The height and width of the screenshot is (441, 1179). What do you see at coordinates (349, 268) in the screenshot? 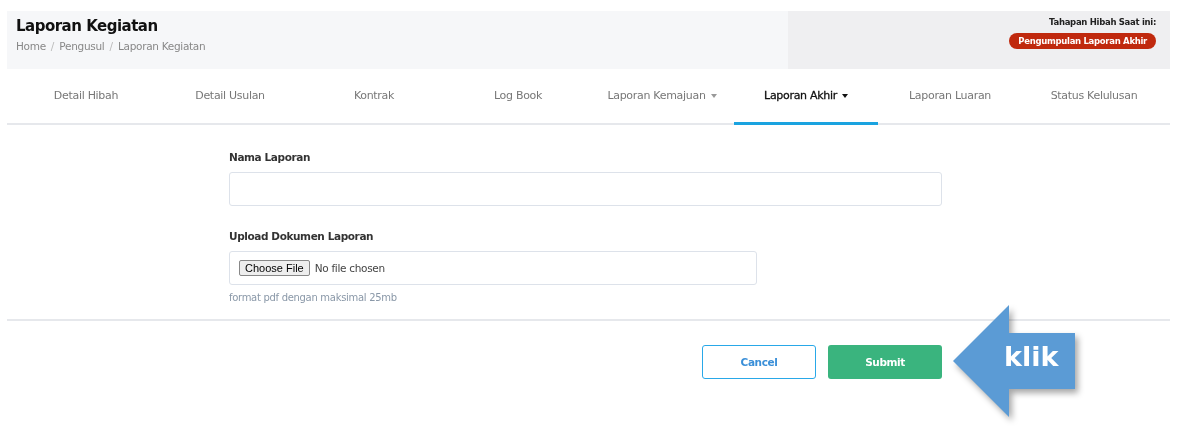
I see `file-status: No file chosen` at bounding box center [349, 268].